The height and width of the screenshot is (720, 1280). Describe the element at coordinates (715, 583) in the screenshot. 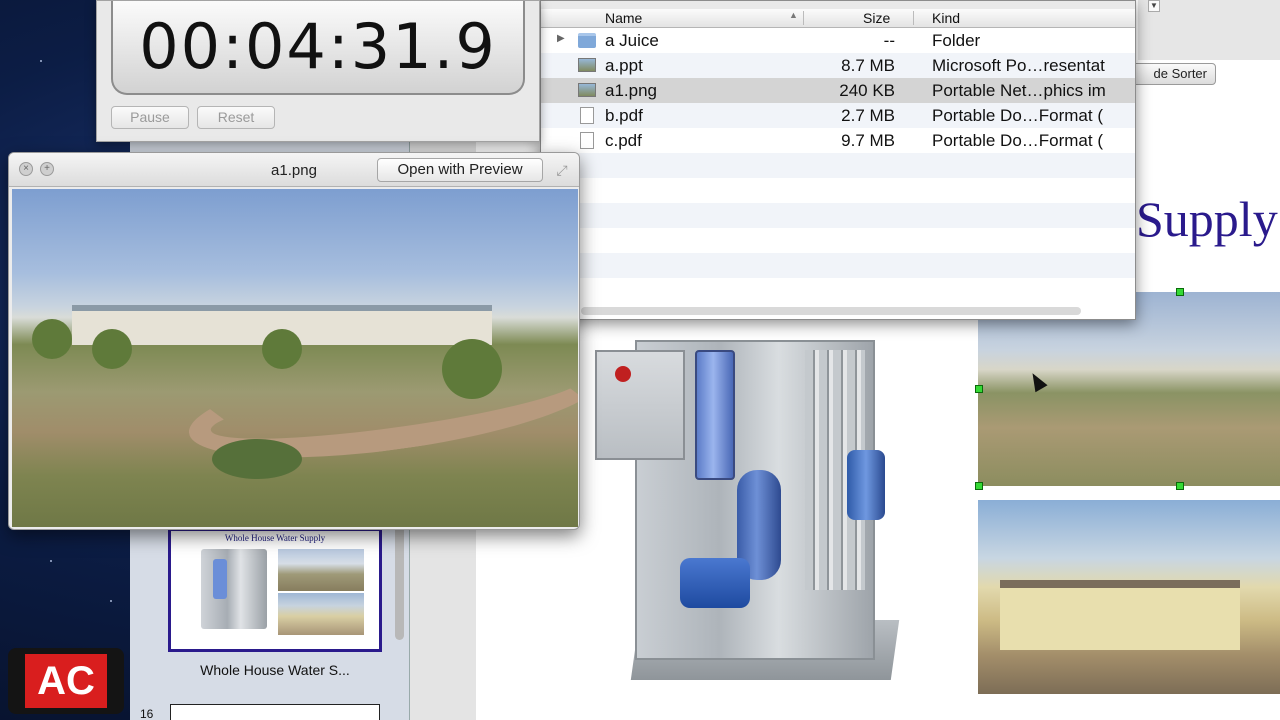

I see `machine-pump` at that location.